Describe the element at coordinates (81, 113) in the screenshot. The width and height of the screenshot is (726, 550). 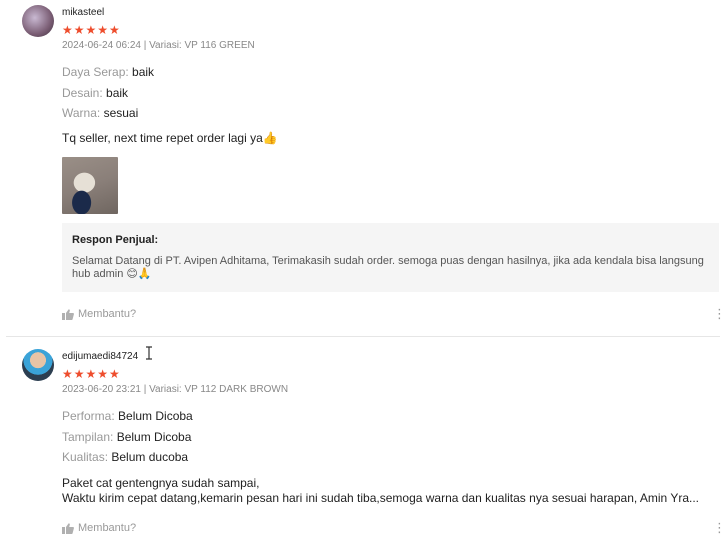
I see `attribute-key: Warna:` at that location.